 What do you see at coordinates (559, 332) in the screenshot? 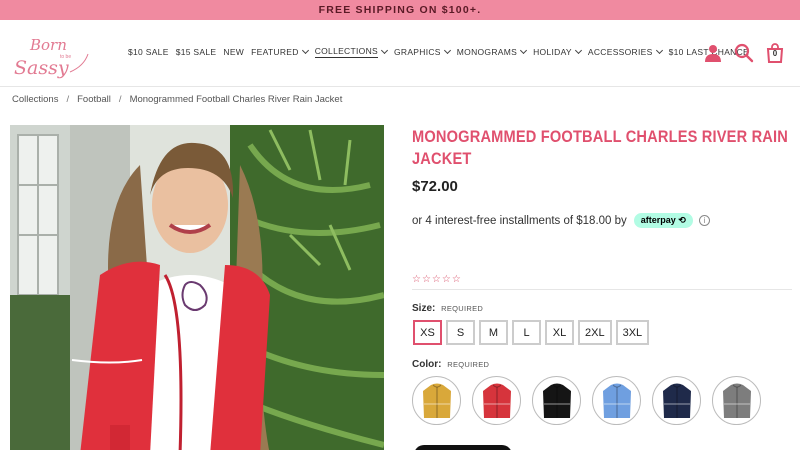
I see `size-option-xl: XL` at bounding box center [559, 332].